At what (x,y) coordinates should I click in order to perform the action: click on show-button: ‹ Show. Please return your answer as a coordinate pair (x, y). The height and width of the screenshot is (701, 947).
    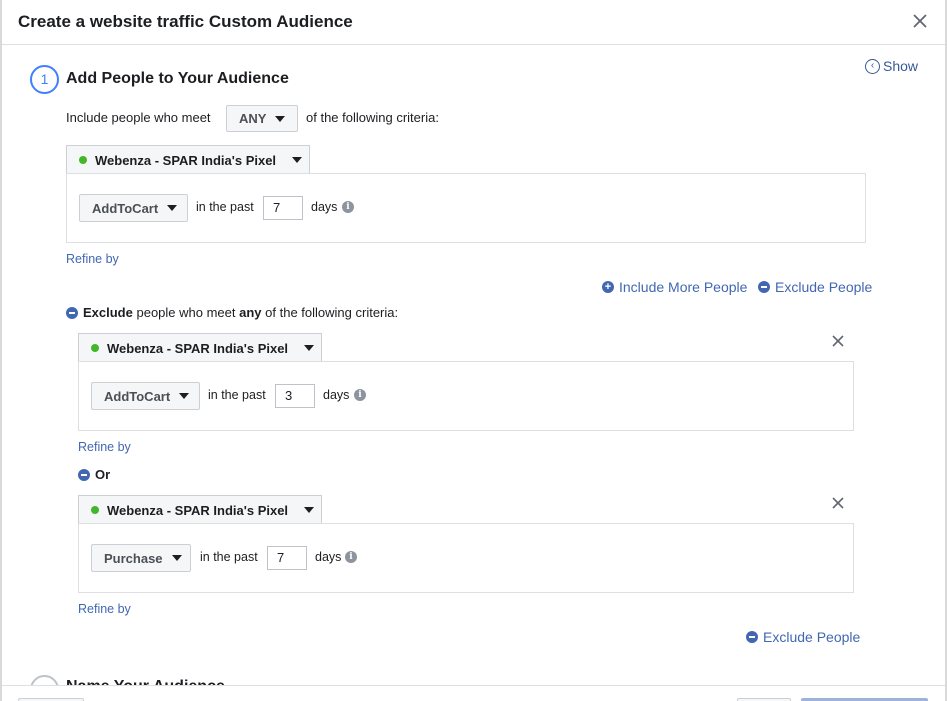
    Looking at the image, I should click on (891, 66).